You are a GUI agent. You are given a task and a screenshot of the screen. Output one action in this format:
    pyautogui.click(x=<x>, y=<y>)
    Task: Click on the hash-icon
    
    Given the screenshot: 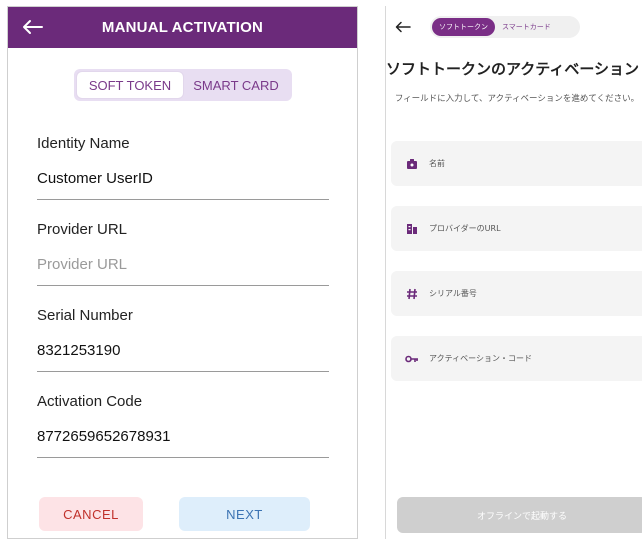 What is the action you would take?
    pyautogui.click(x=412, y=294)
    